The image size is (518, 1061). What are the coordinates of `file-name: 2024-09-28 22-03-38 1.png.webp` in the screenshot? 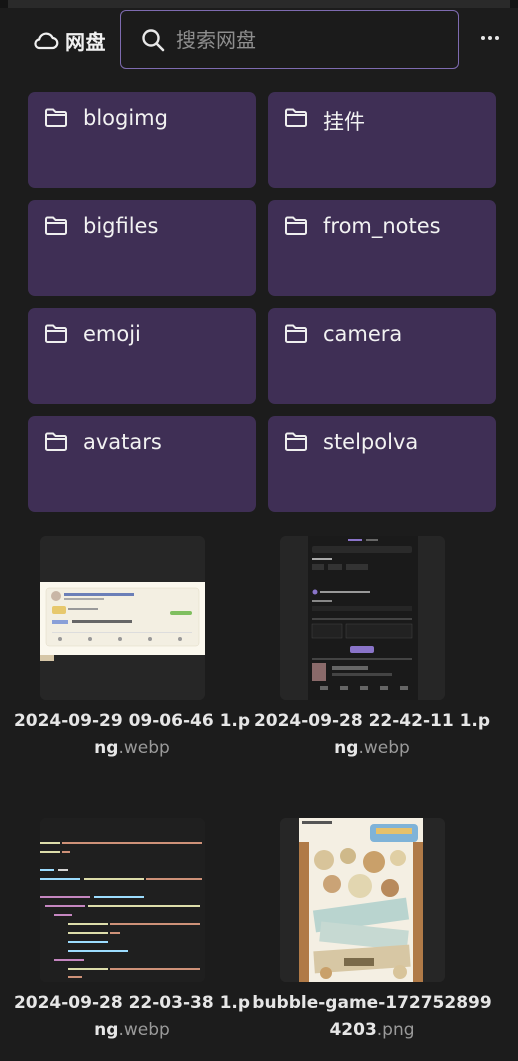 It's located at (132, 1017).